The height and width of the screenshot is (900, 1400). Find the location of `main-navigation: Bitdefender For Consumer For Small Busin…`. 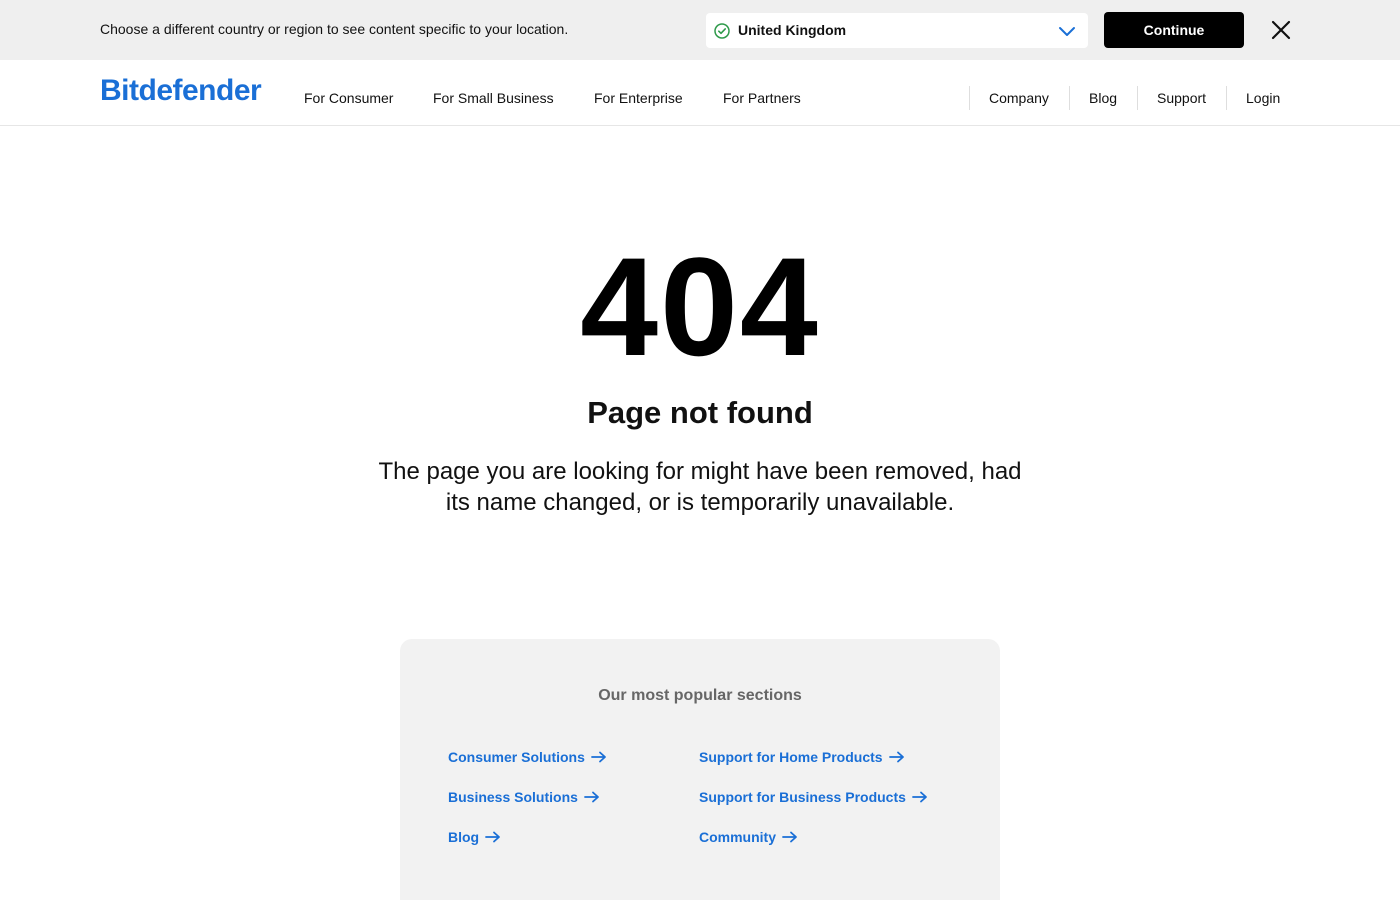

main-navigation: Bitdefender For Consumer For Small Busin… is located at coordinates (700, 93).